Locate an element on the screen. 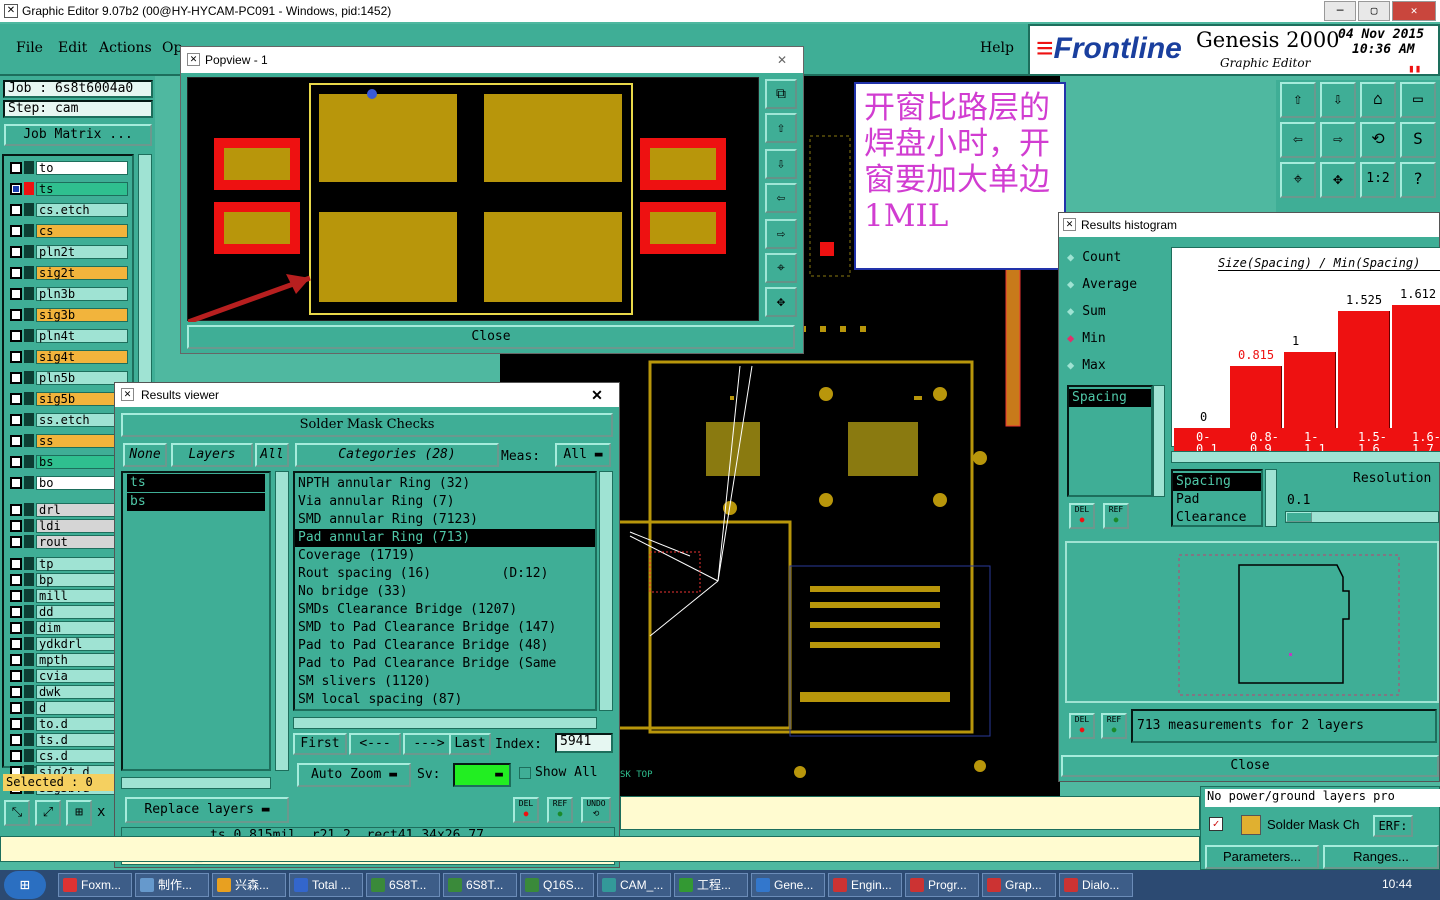 This screenshot has width=1440, height=900. layer-row: mpth is located at coordinates (69, 659).